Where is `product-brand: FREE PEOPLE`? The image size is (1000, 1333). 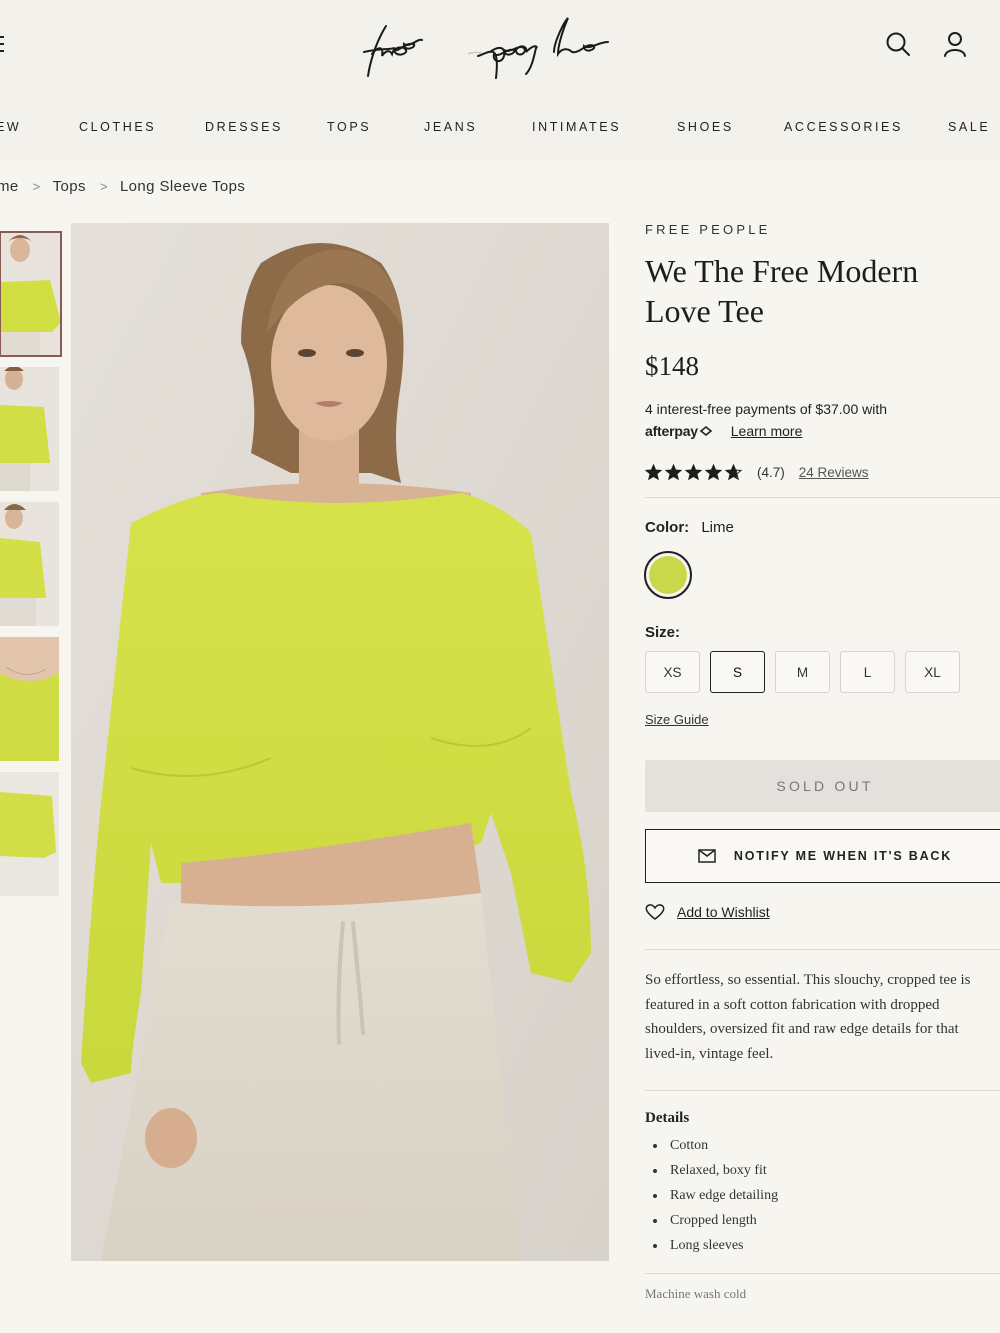
product-brand: FREE PEOPLE is located at coordinates (822, 229).